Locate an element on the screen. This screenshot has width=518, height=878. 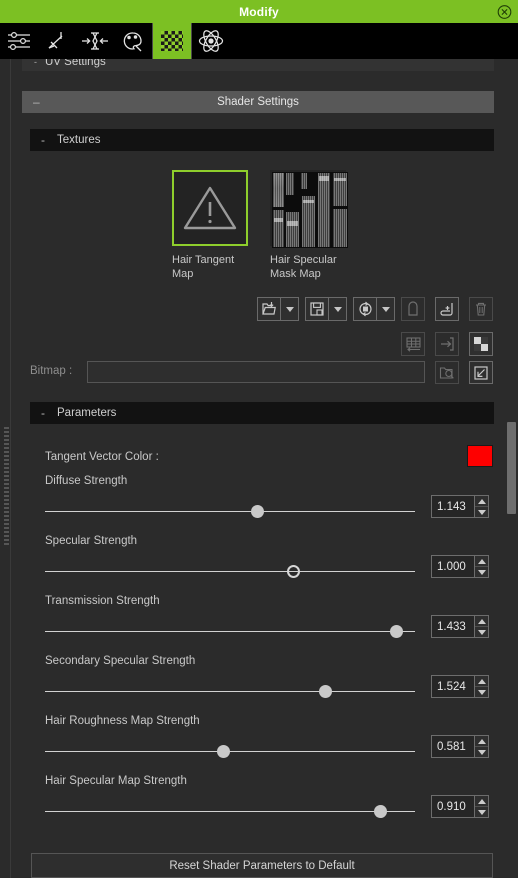
textures-collapse-glyph: - is located at coordinates (43, 140).